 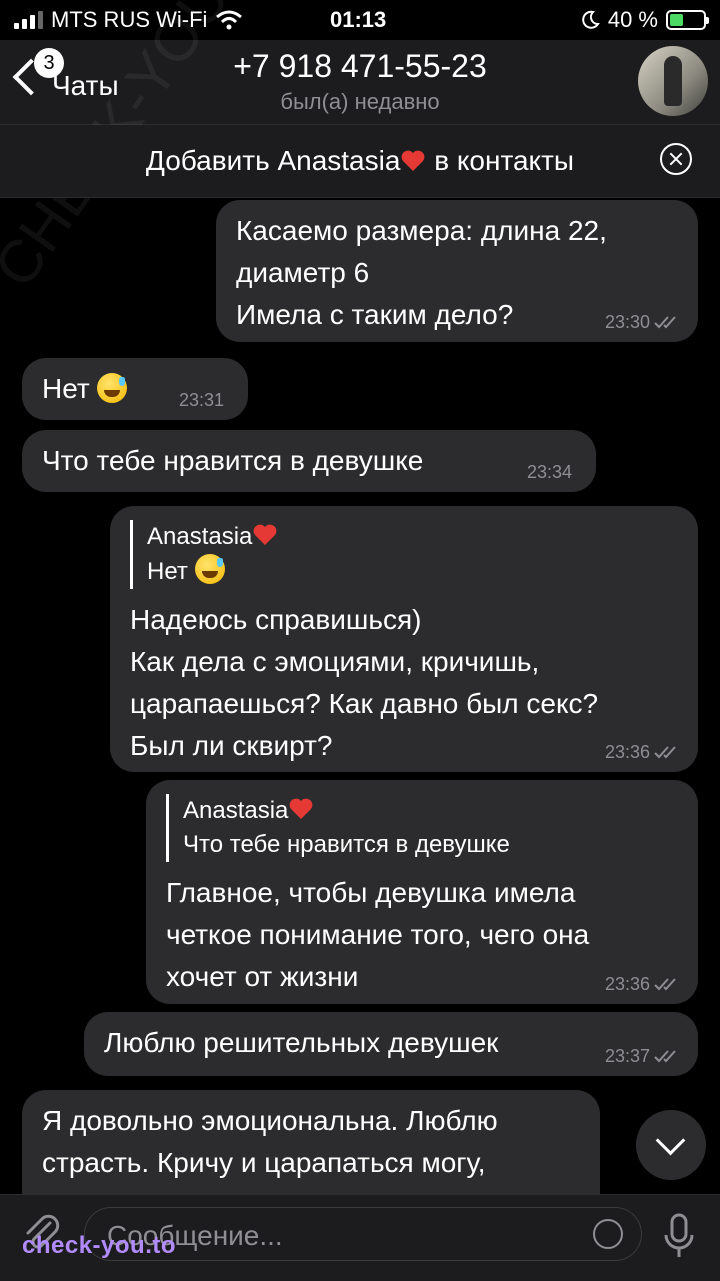 I want to click on message-time: 23:34, so click(x=549, y=472).